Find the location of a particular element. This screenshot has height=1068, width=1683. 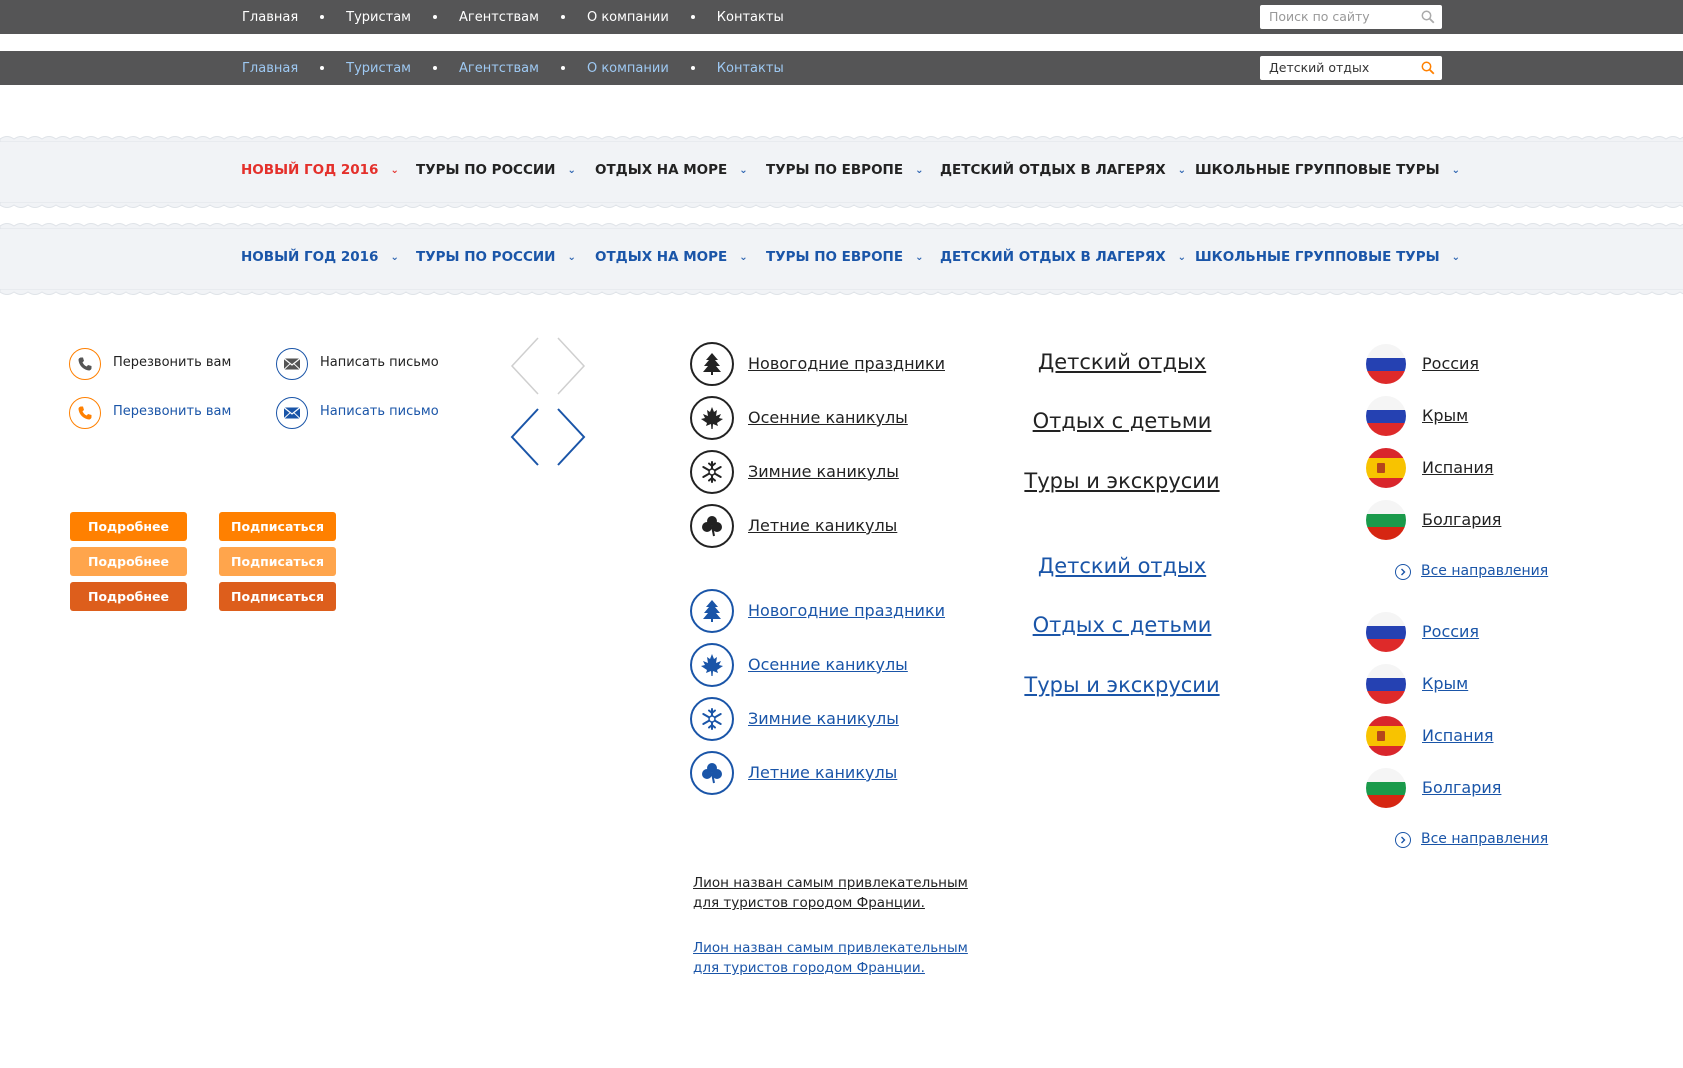

subscribe-button-active: Подписаться is located at coordinates (277, 596).